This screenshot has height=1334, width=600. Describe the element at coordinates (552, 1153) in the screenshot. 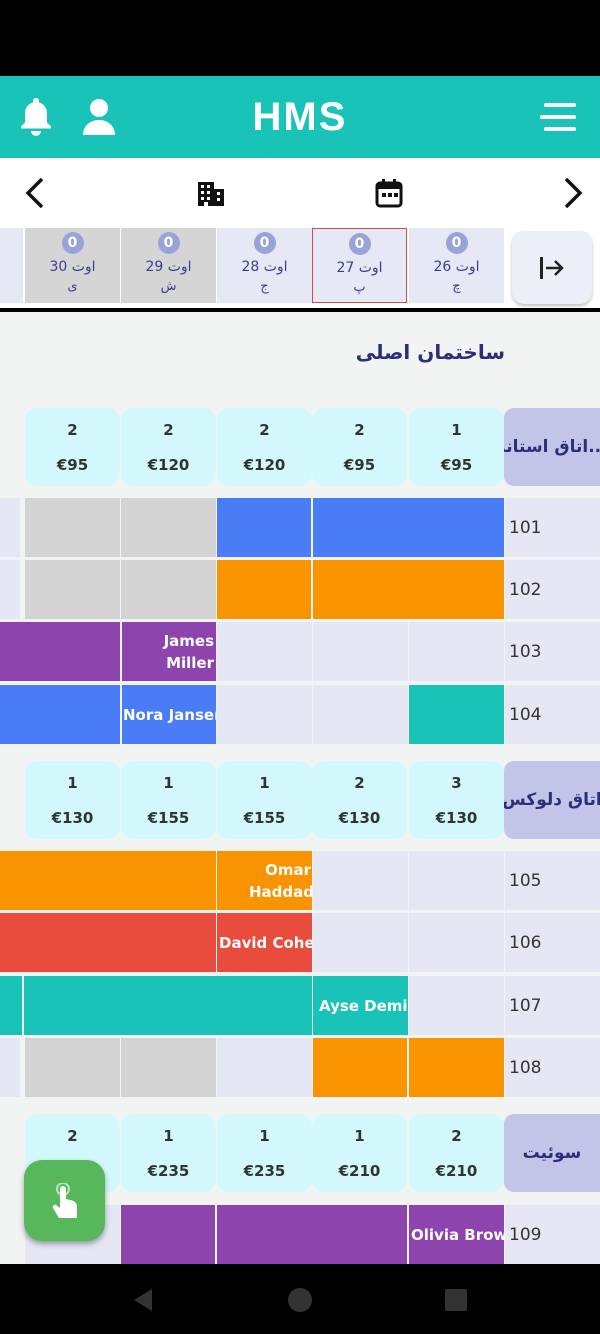

I see `room-type-label: سوئیت` at that location.